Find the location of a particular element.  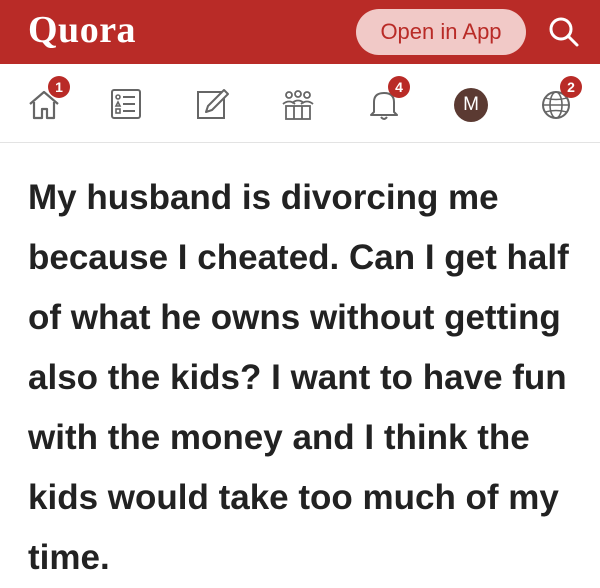

languages-badge: 2 is located at coordinates (571, 87).